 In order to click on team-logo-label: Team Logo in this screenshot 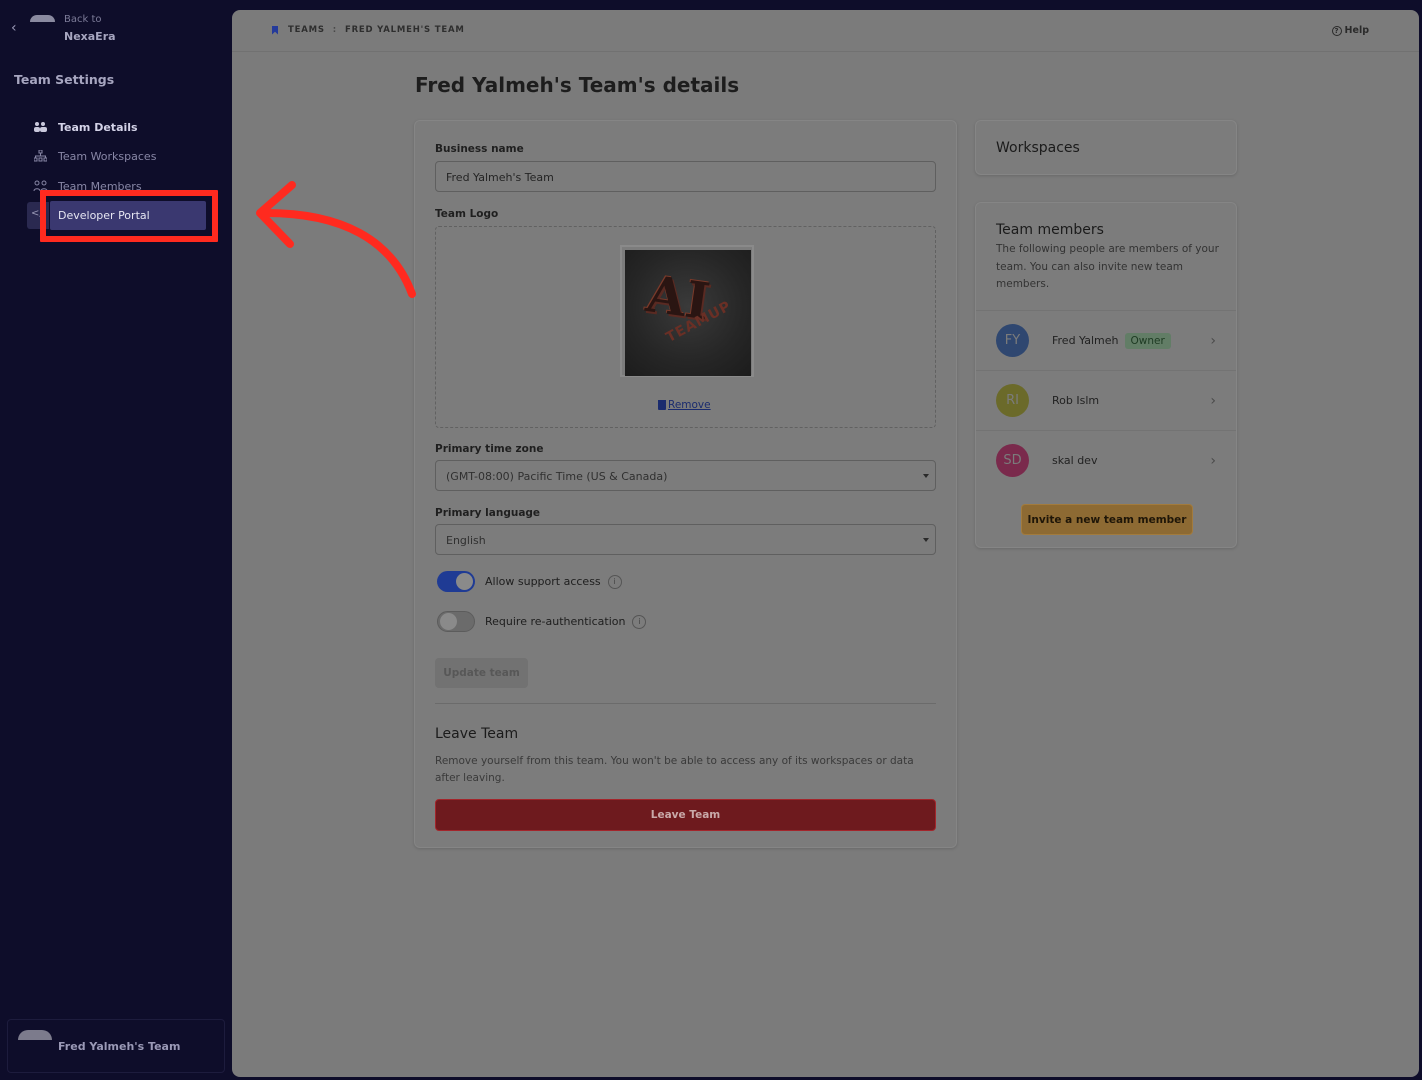, I will do `click(467, 214)`.